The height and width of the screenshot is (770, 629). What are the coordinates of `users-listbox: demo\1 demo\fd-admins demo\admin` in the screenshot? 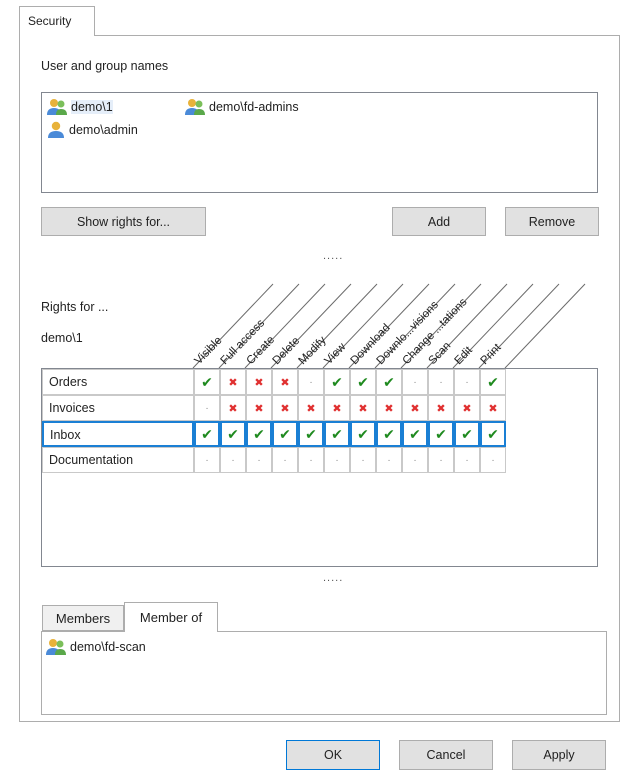 It's located at (319, 142).